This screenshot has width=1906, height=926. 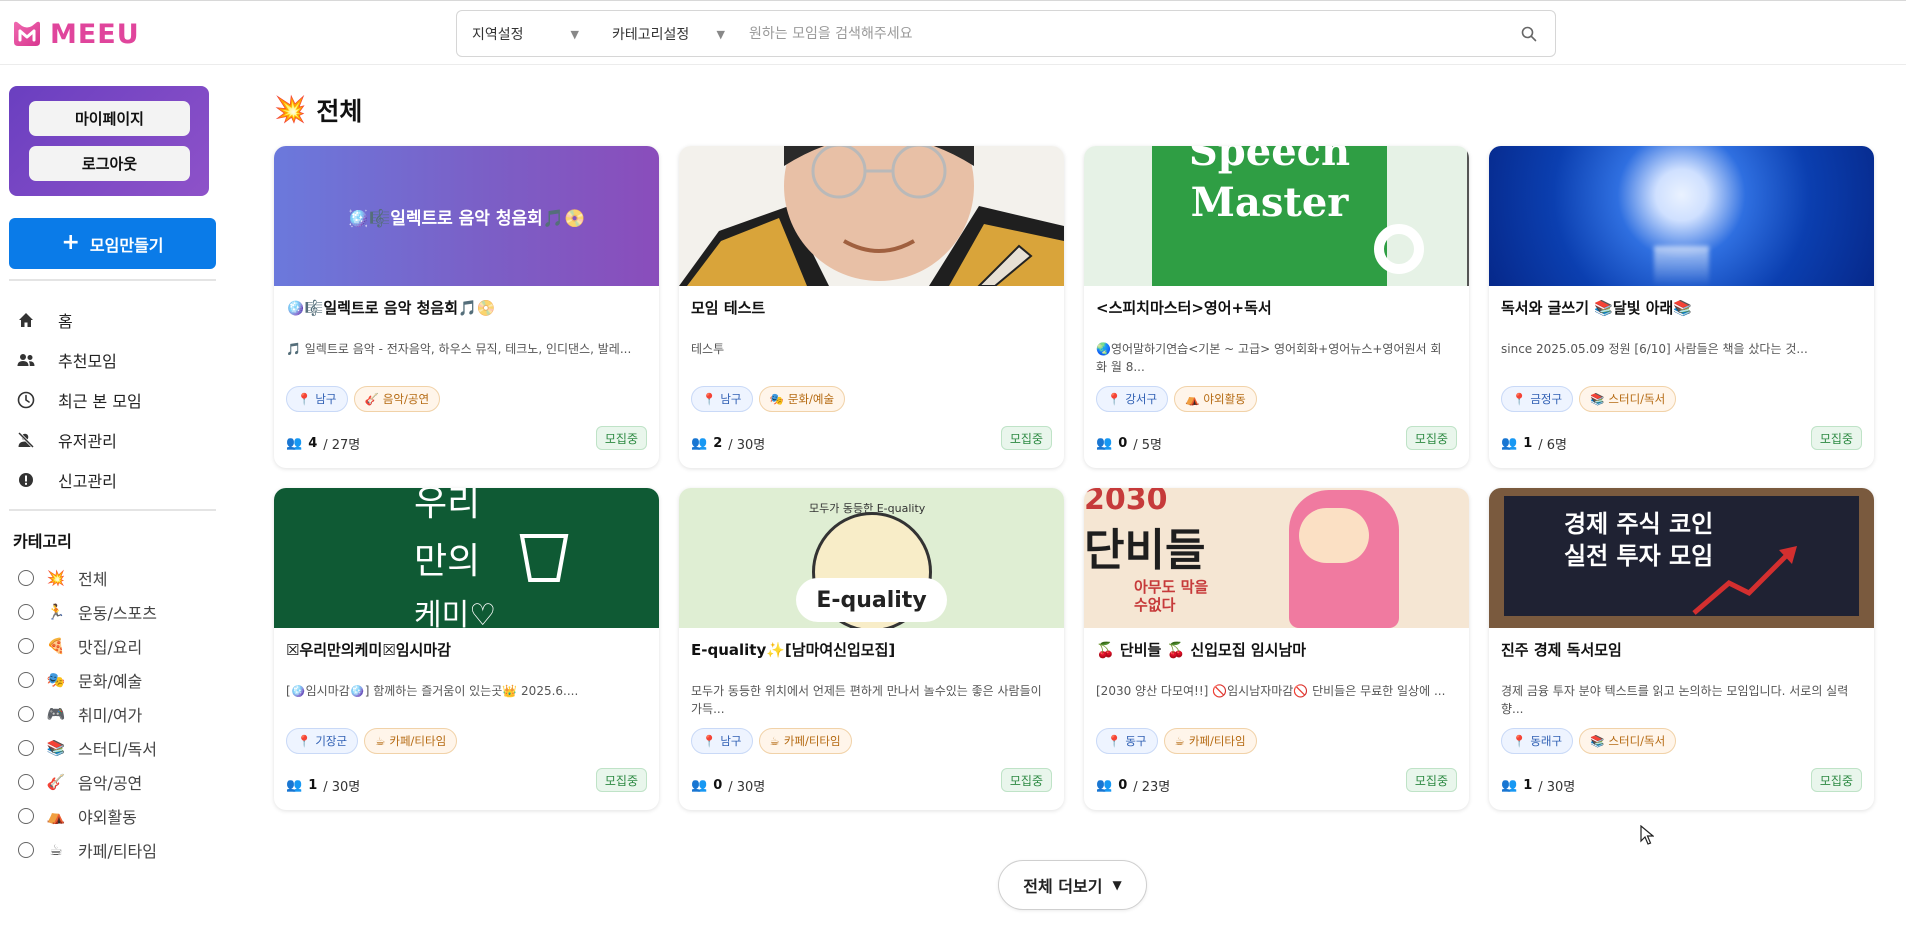 What do you see at coordinates (1224, 399) in the screenshot?
I see `category-text: 야외활동` at bounding box center [1224, 399].